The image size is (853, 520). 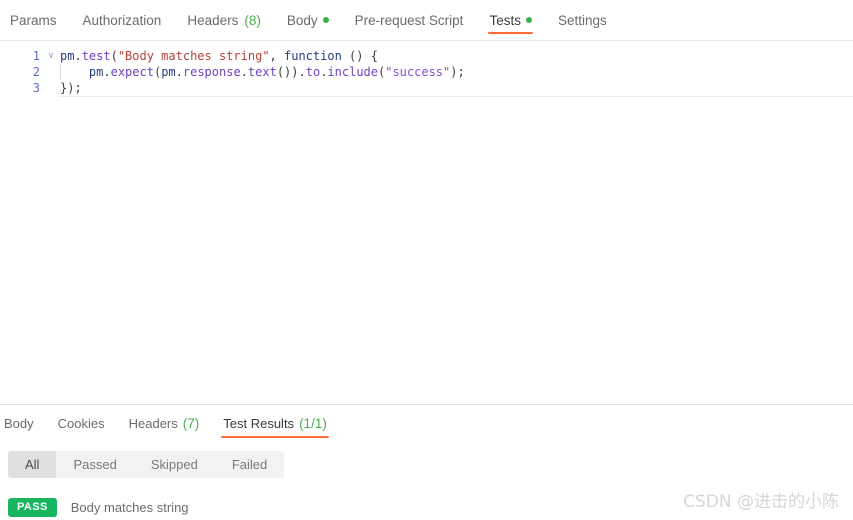 What do you see at coordinates (313, 56) in the screenshot?
I see `code-token: function` at bounding box center [313, 56].